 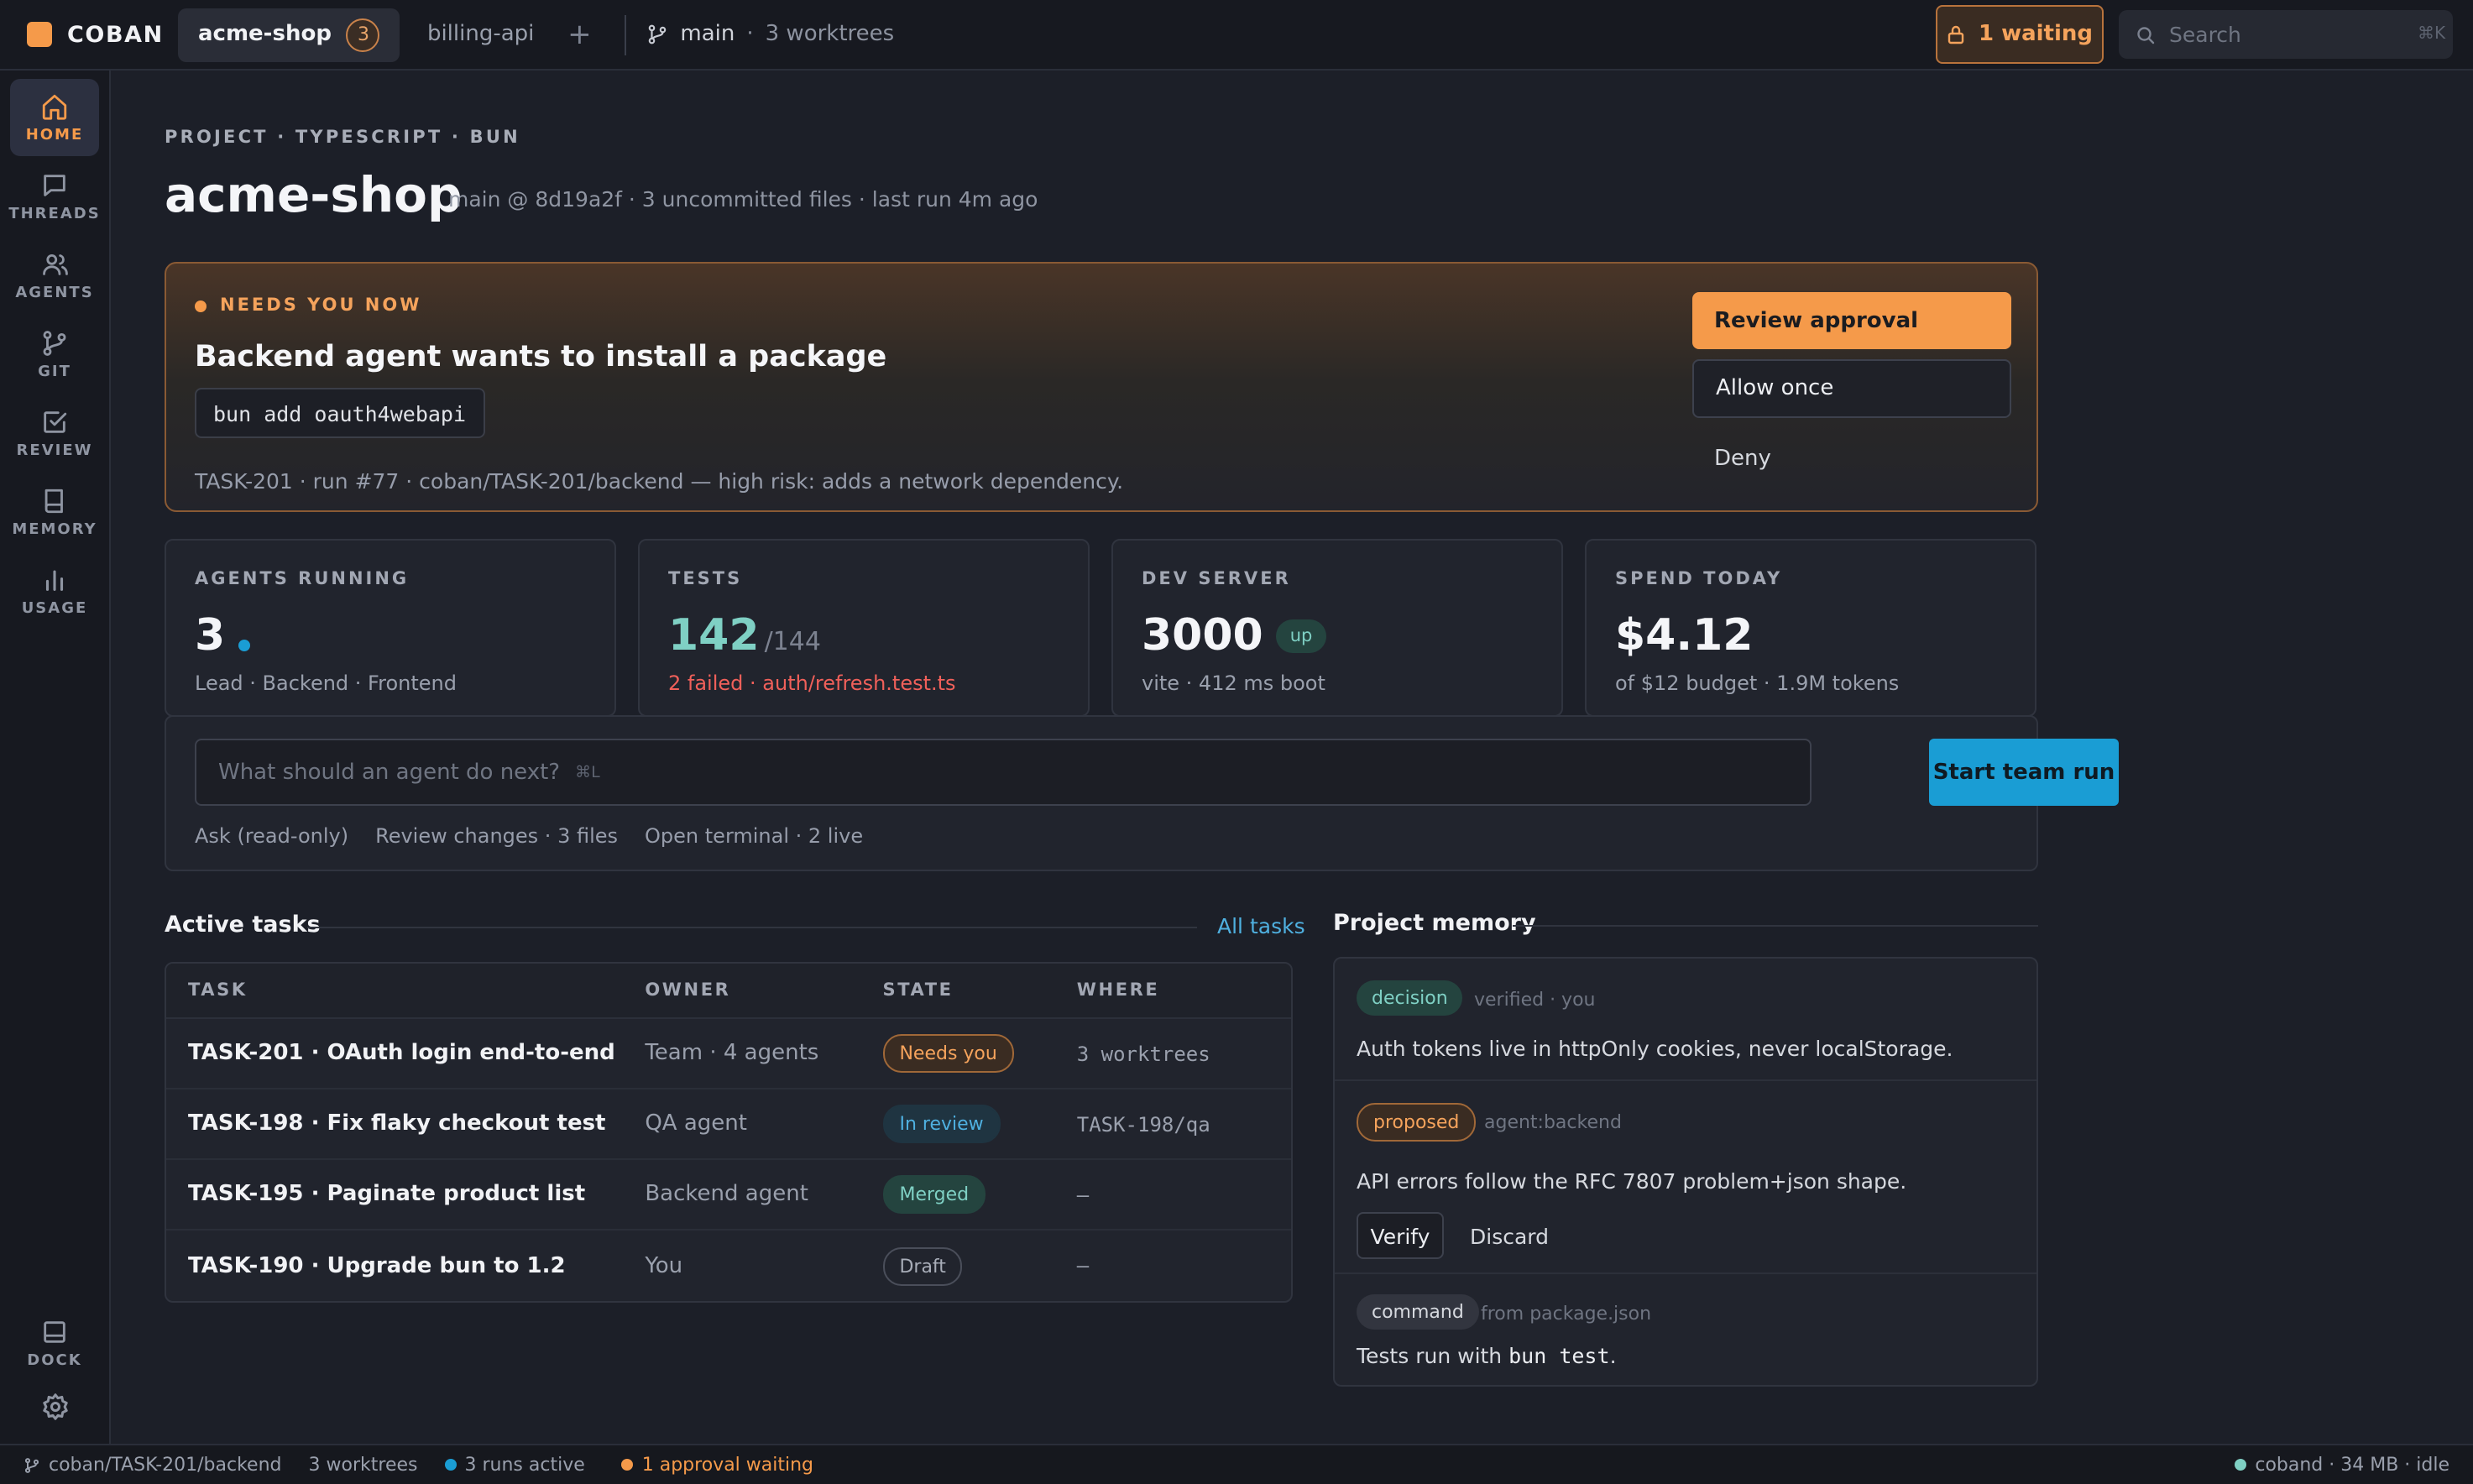 What do you see at coordinates (1851, 320) in the screenshot?
I see `review-approval-button: Review approval` at bounding box center [1851, 320].